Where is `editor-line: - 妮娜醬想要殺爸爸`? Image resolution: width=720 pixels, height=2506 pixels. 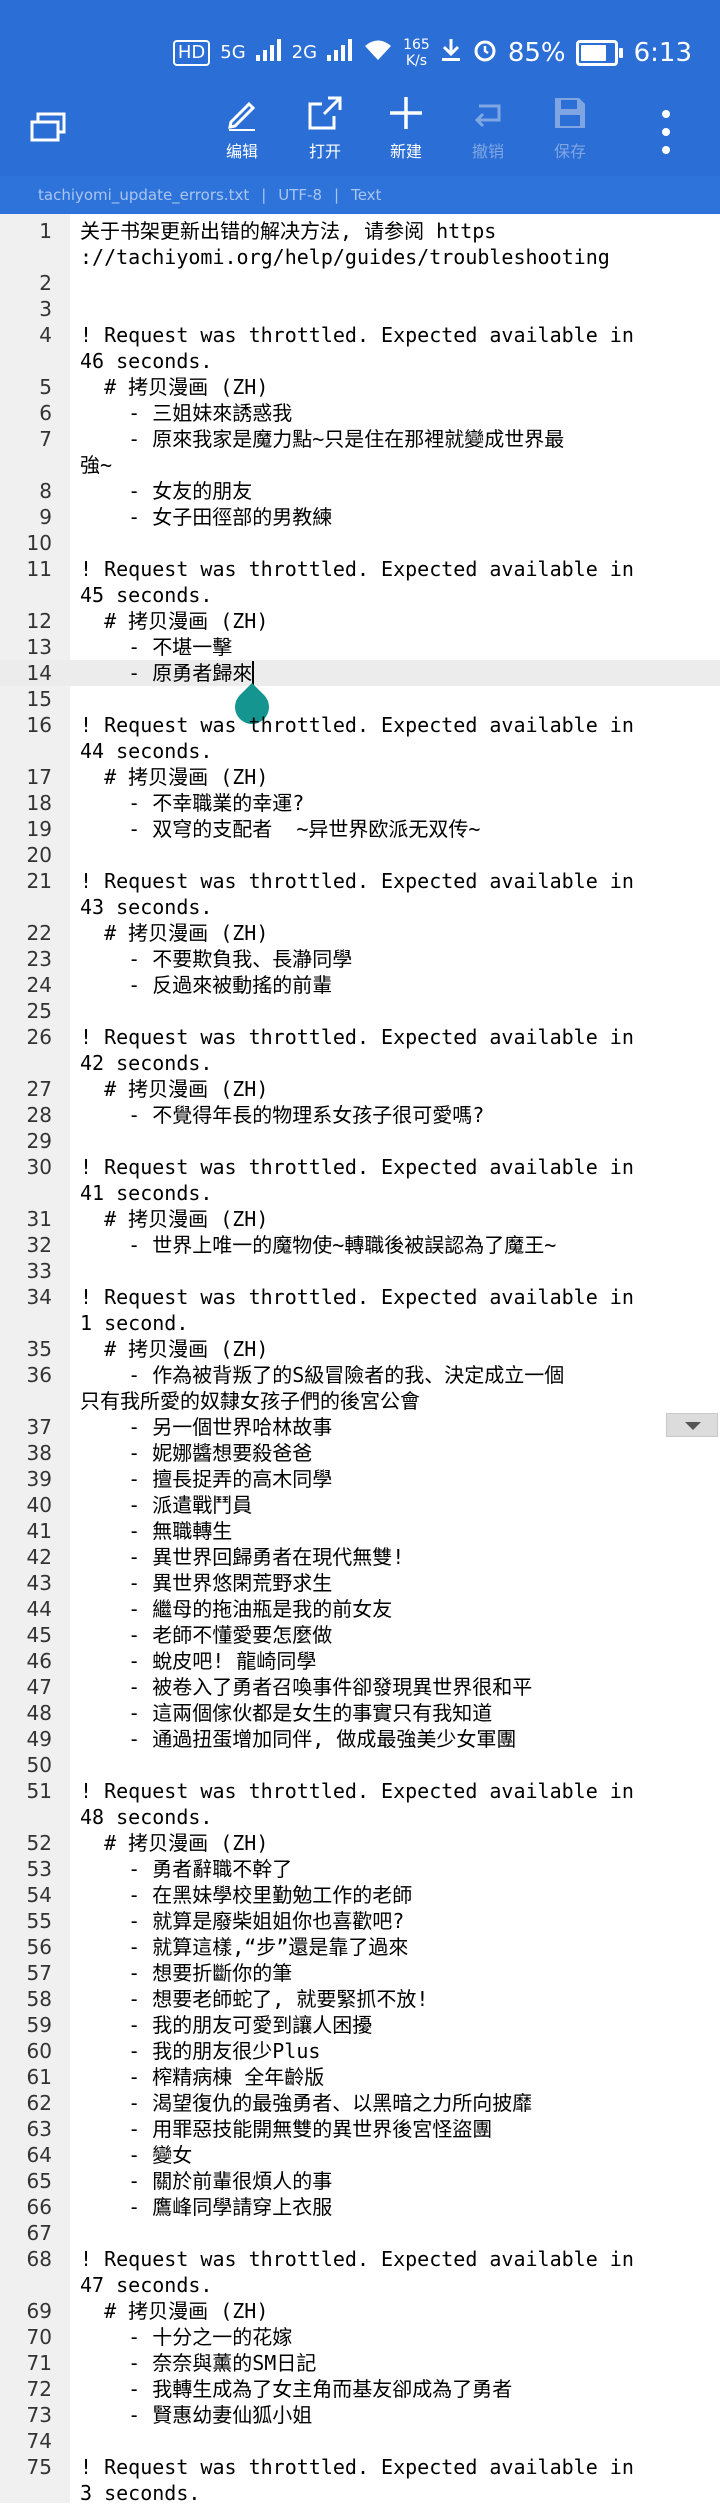 editor-line: - 妮娜醬想要殺爸爸 is located at coordinates (395, 1453).